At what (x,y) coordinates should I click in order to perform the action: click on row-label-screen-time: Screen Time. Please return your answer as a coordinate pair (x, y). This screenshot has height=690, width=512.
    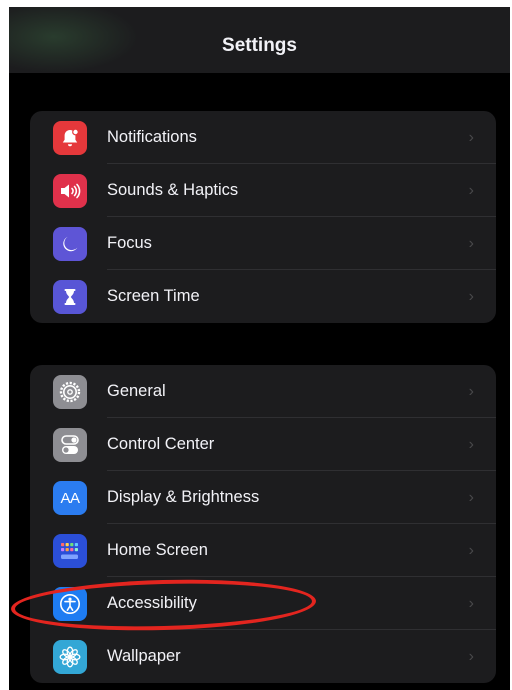
    Looking at the image, I should click on (153, 296).